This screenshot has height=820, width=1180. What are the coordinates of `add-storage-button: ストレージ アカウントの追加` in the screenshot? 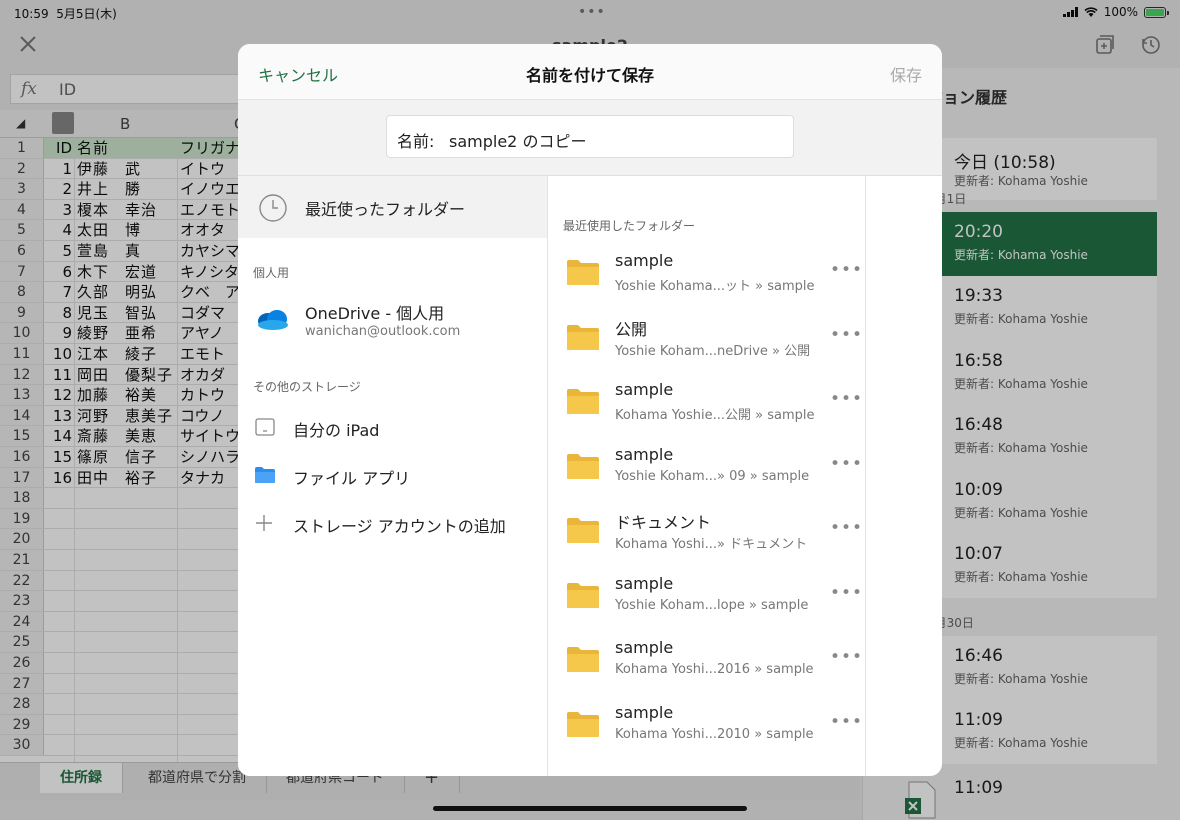 It's located at (392, 523).